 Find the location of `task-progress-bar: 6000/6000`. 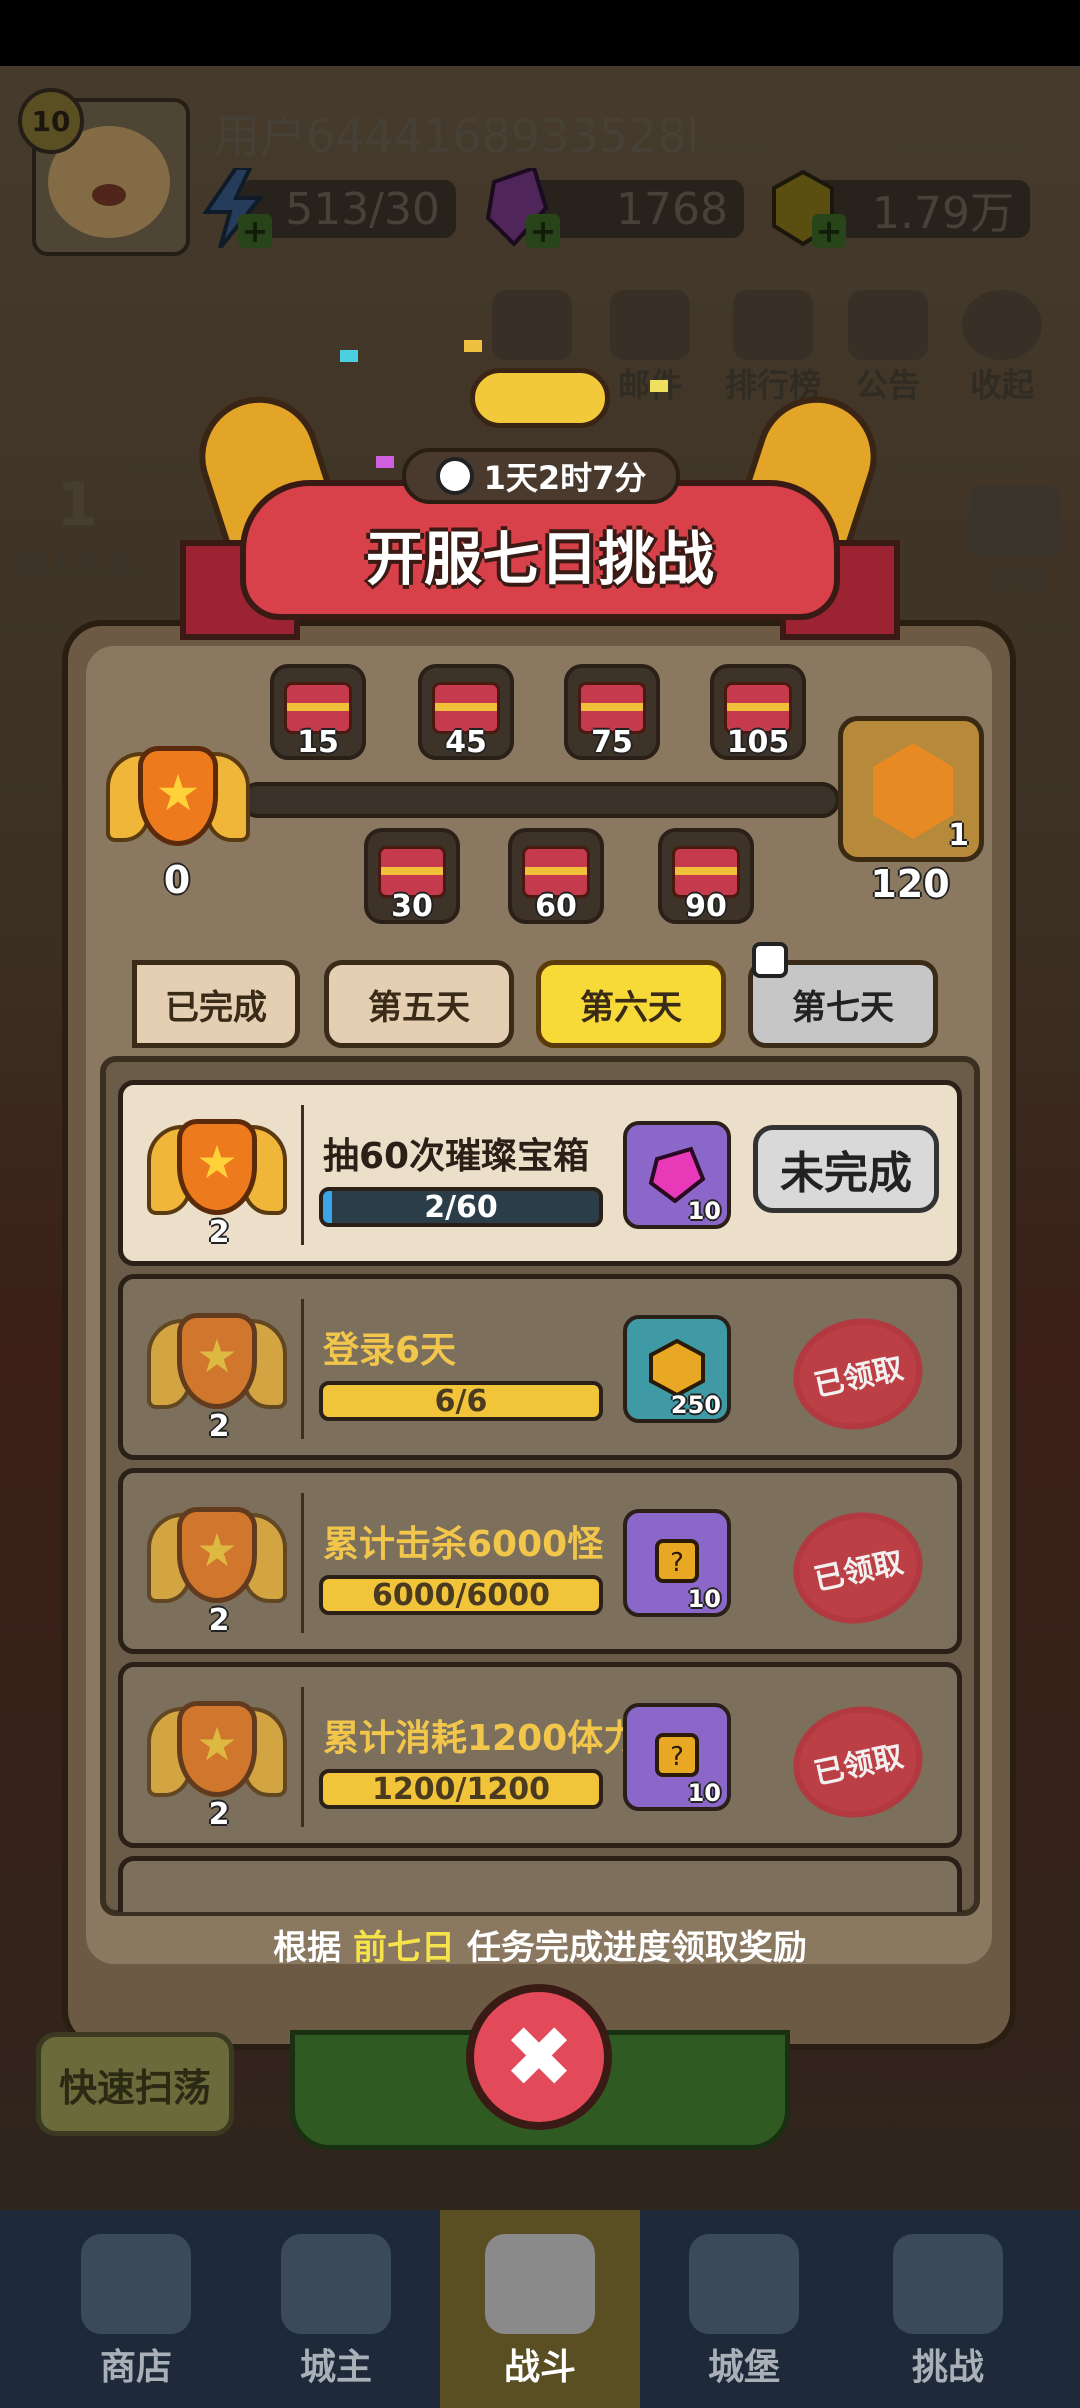

task-progress-bar: 6000/6000 is located at coordinates (461, 1595).